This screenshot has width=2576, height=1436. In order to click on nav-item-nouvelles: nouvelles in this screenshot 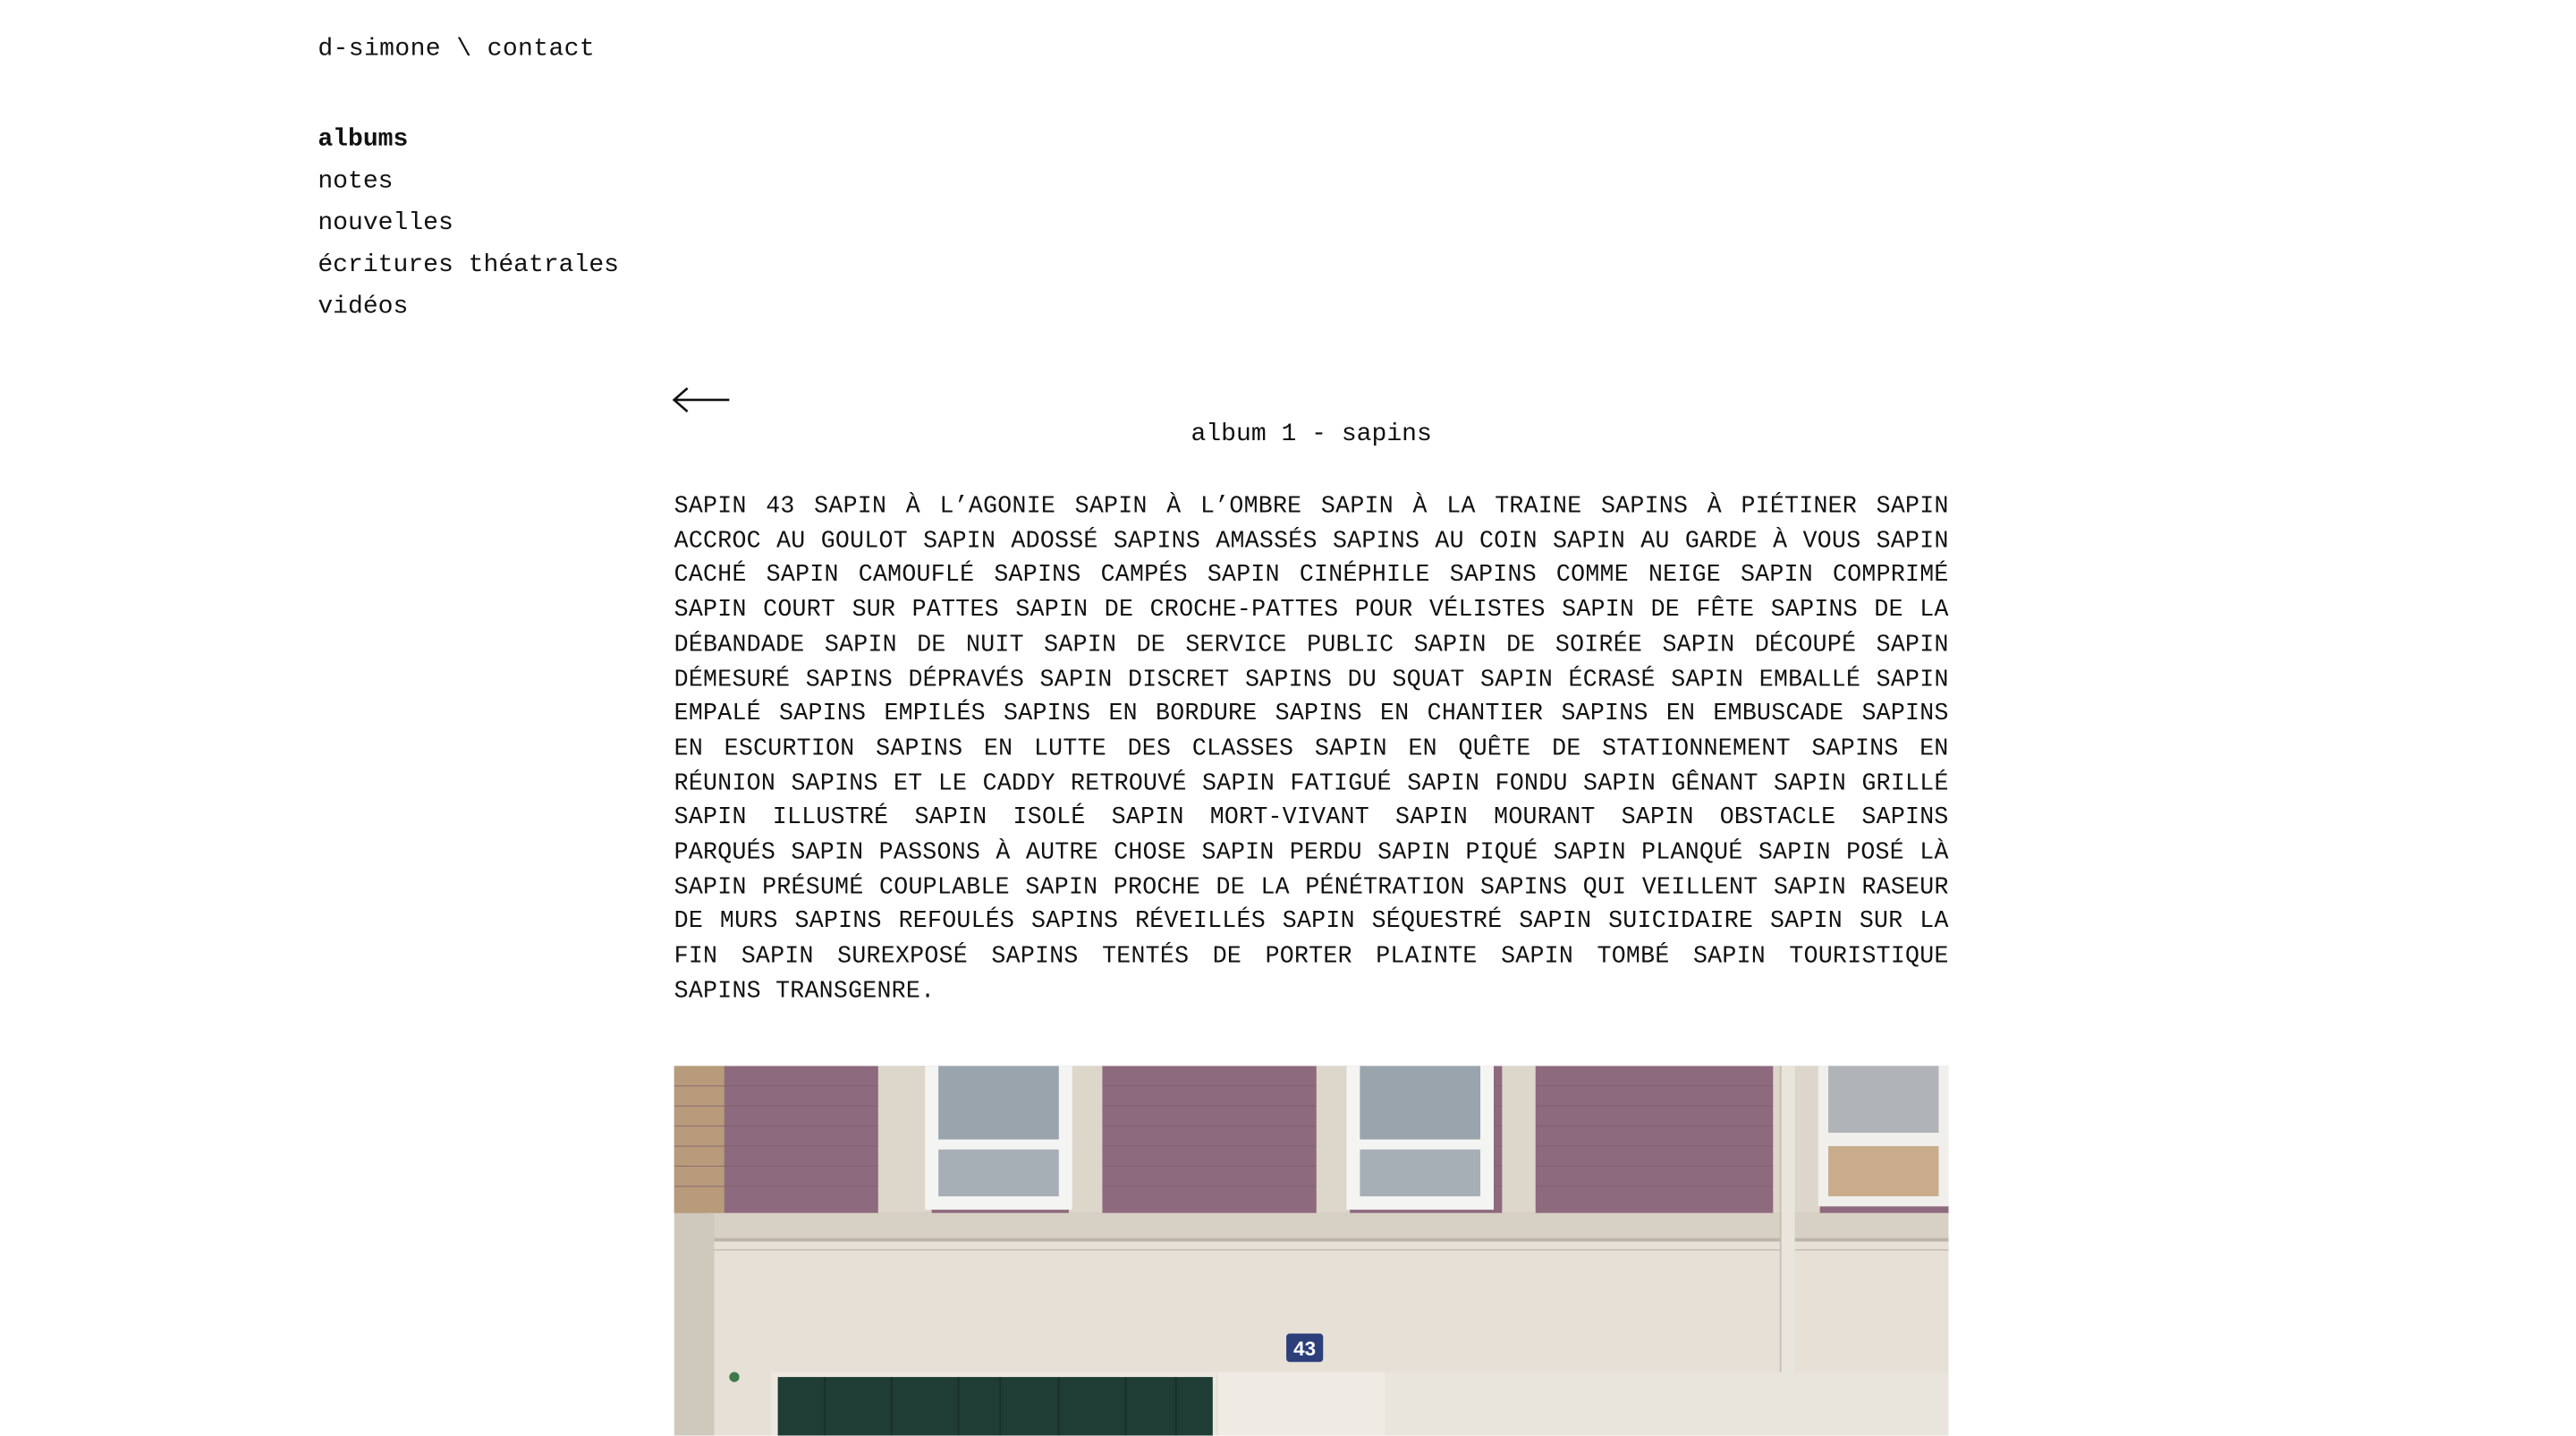, I will do `click(468, 223)`.